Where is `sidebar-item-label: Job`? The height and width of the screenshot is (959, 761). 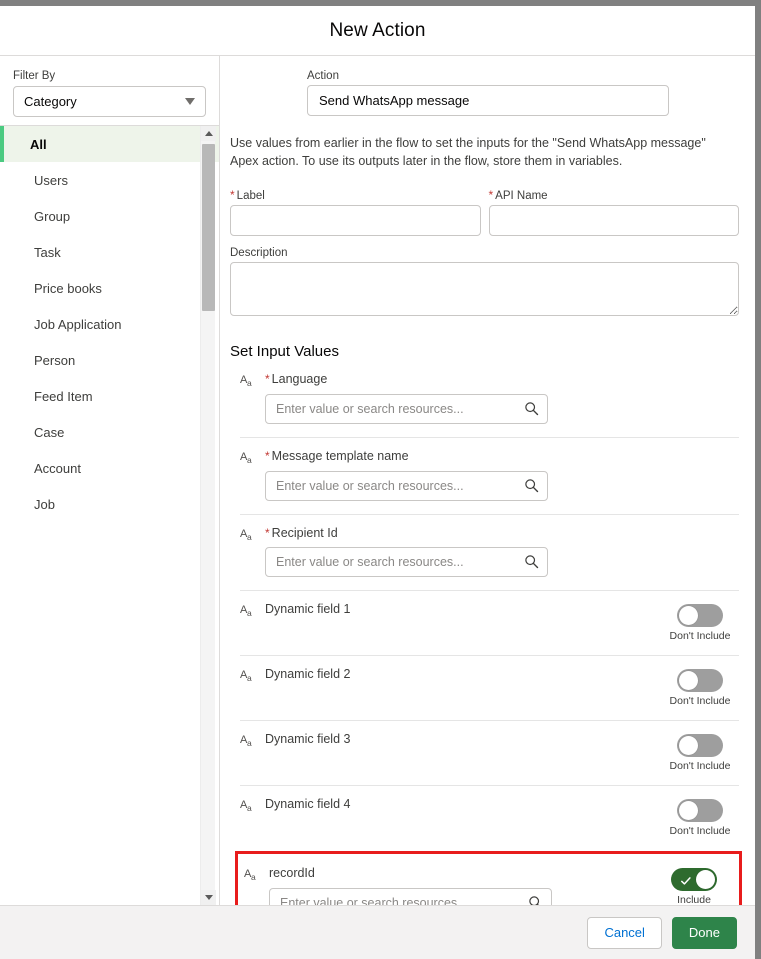 sidebar-item-label: Job is located at coordinates (44, 504).